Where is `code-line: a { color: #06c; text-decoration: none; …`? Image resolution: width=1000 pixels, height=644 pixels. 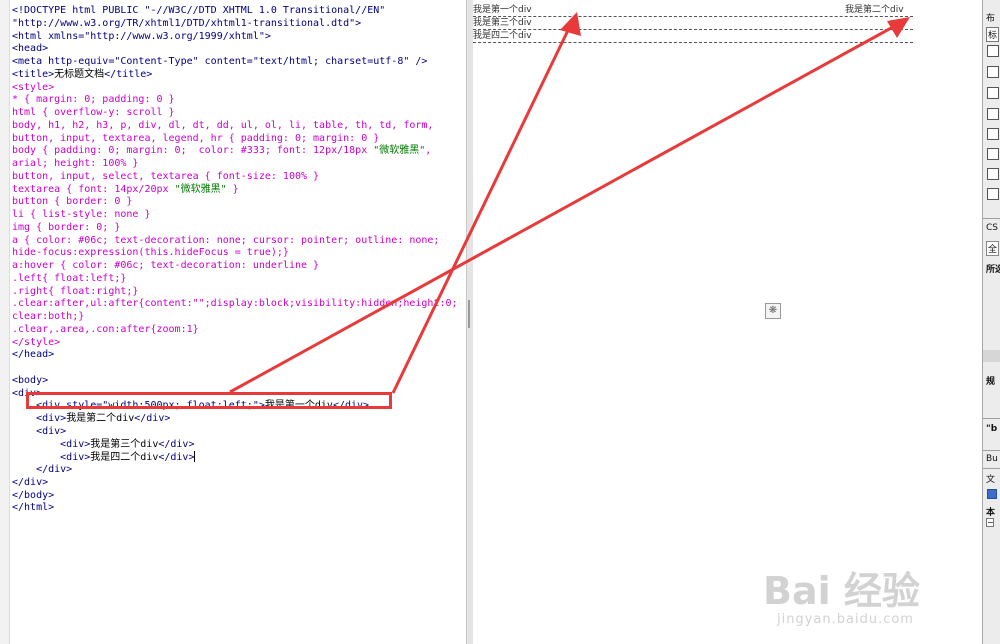
code-line: a { color: #06c; text-decoration: none; … is located at coordinates (235, 241).